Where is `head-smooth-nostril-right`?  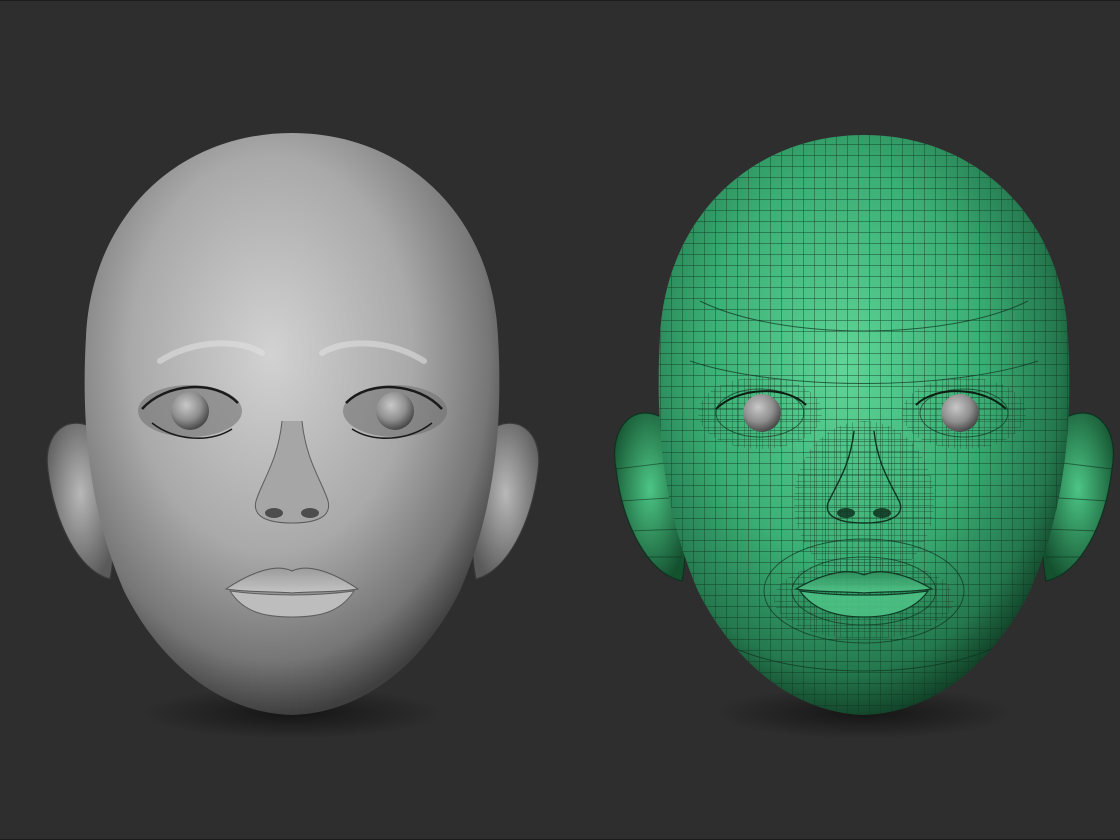 head-smooth-nostril-right is located at coordinates (310, 513).